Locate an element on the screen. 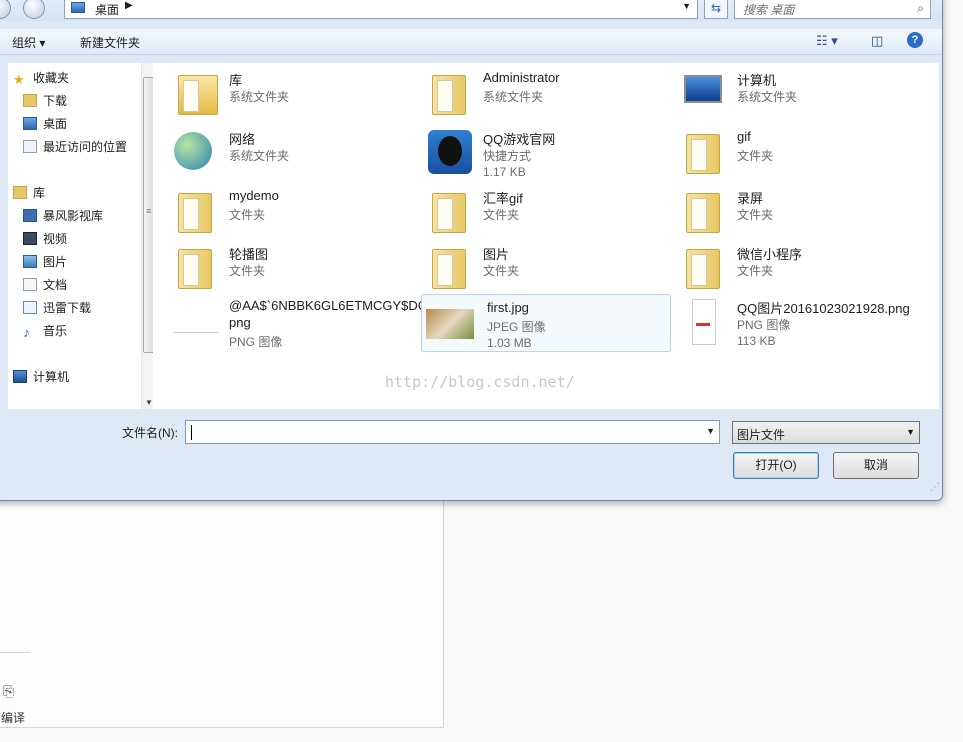 This screenshot has width=963, height=742. forward-button is located at coordinates (34, 9).